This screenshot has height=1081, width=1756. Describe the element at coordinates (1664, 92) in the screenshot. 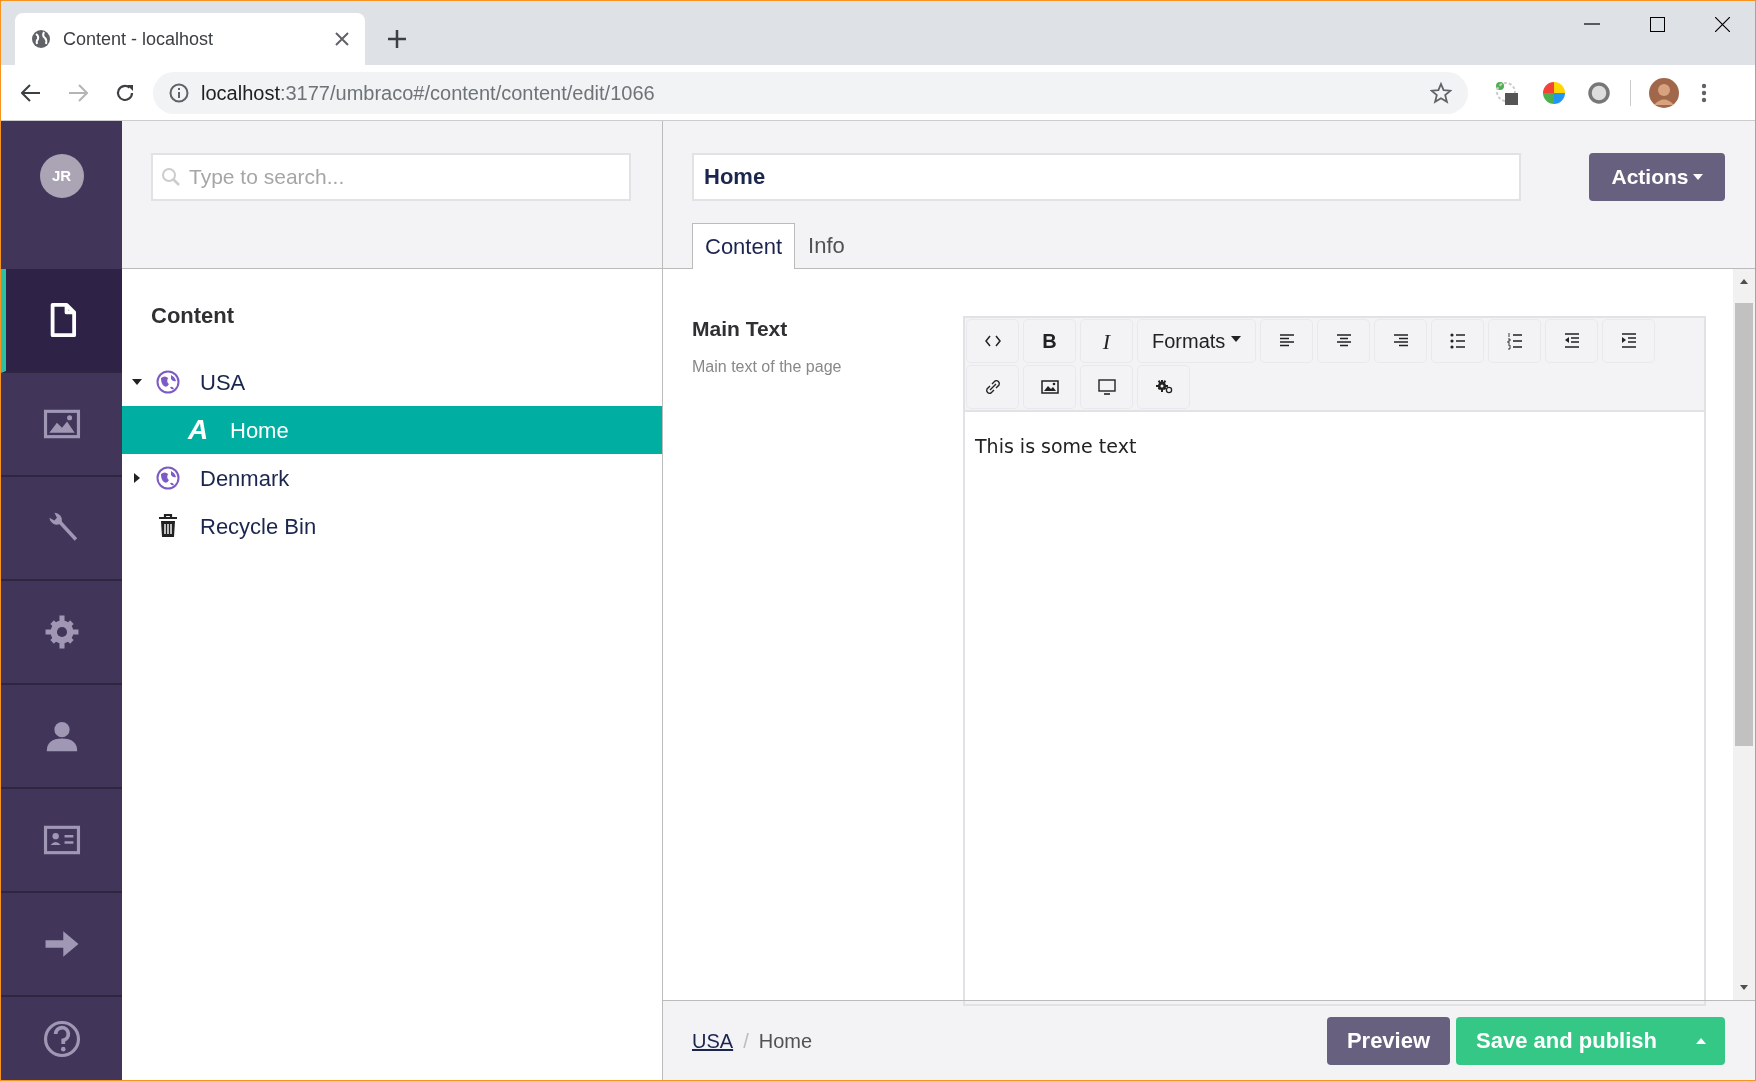

I see `profile-avatar-icon` at that location.